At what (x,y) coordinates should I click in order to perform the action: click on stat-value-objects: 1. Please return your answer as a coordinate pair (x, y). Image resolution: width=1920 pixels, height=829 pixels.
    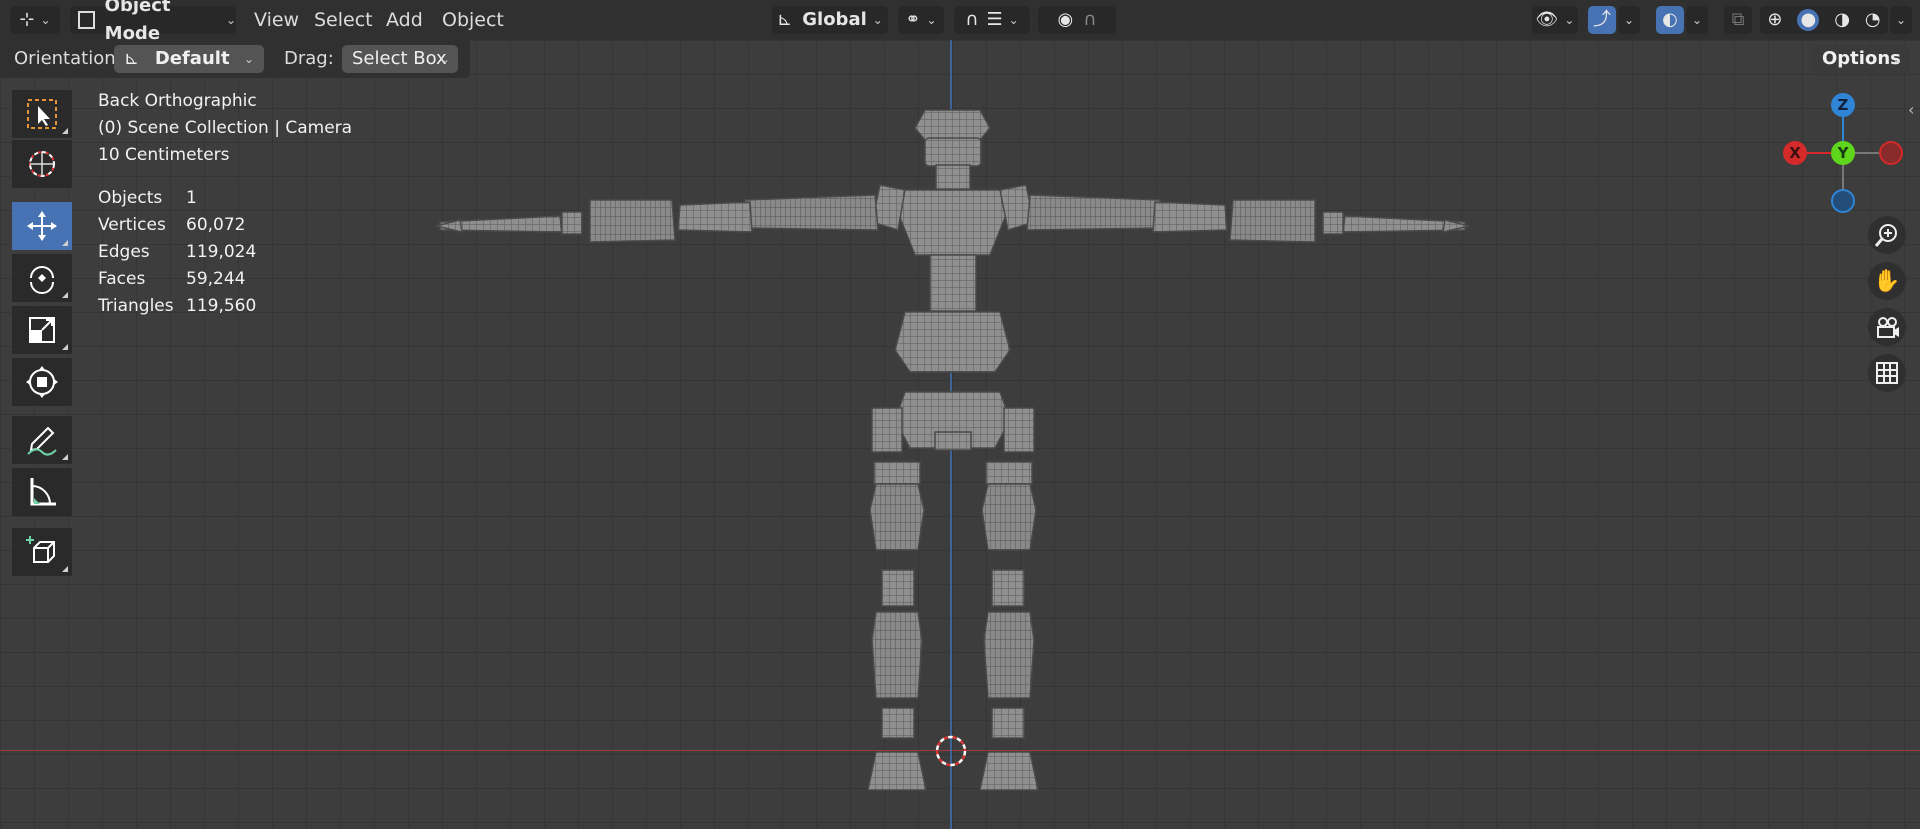
    Looking at the image, I should click on (191, 198).